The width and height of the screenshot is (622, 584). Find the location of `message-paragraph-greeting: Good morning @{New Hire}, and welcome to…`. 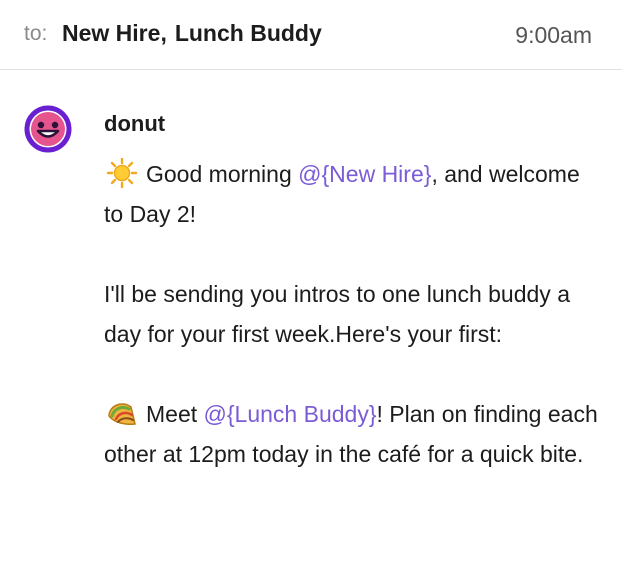

message-paragraph-greeting: Good morning @{New Hire}, and welcome to… is located at coordinates (354, 194).